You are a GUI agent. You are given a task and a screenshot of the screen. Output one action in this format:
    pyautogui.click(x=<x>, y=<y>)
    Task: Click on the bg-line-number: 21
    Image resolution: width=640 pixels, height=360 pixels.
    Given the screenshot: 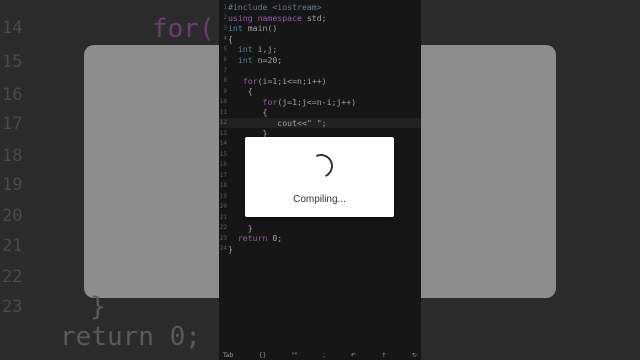 What is the action you would take?
    pyautogui.click(x=12, y=246)
    